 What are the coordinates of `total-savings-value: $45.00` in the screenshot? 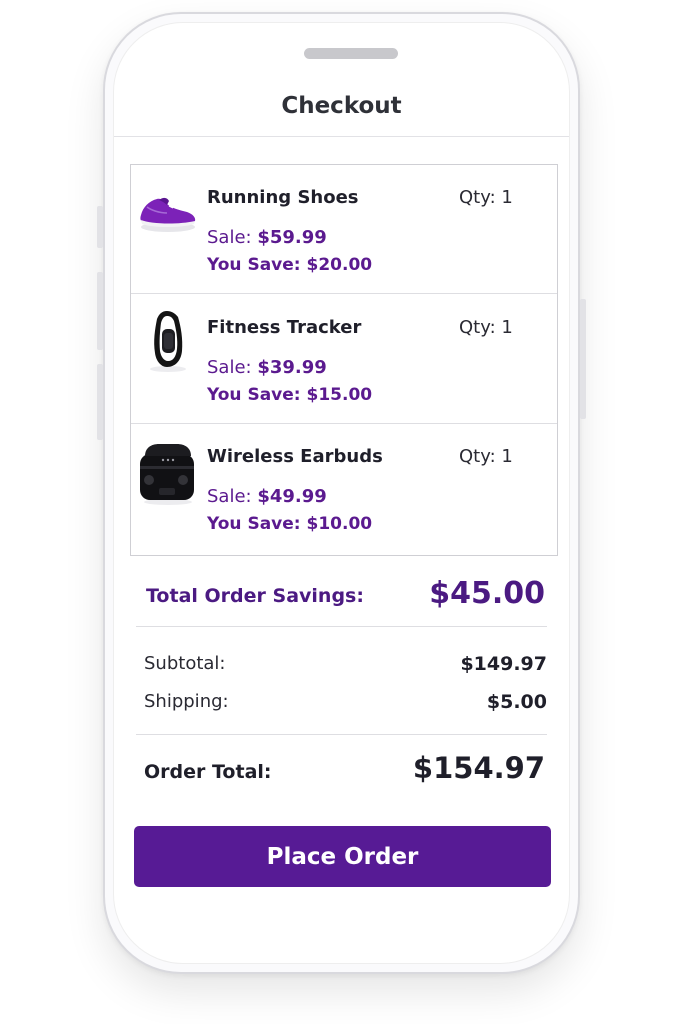 It's located at (487, 593).